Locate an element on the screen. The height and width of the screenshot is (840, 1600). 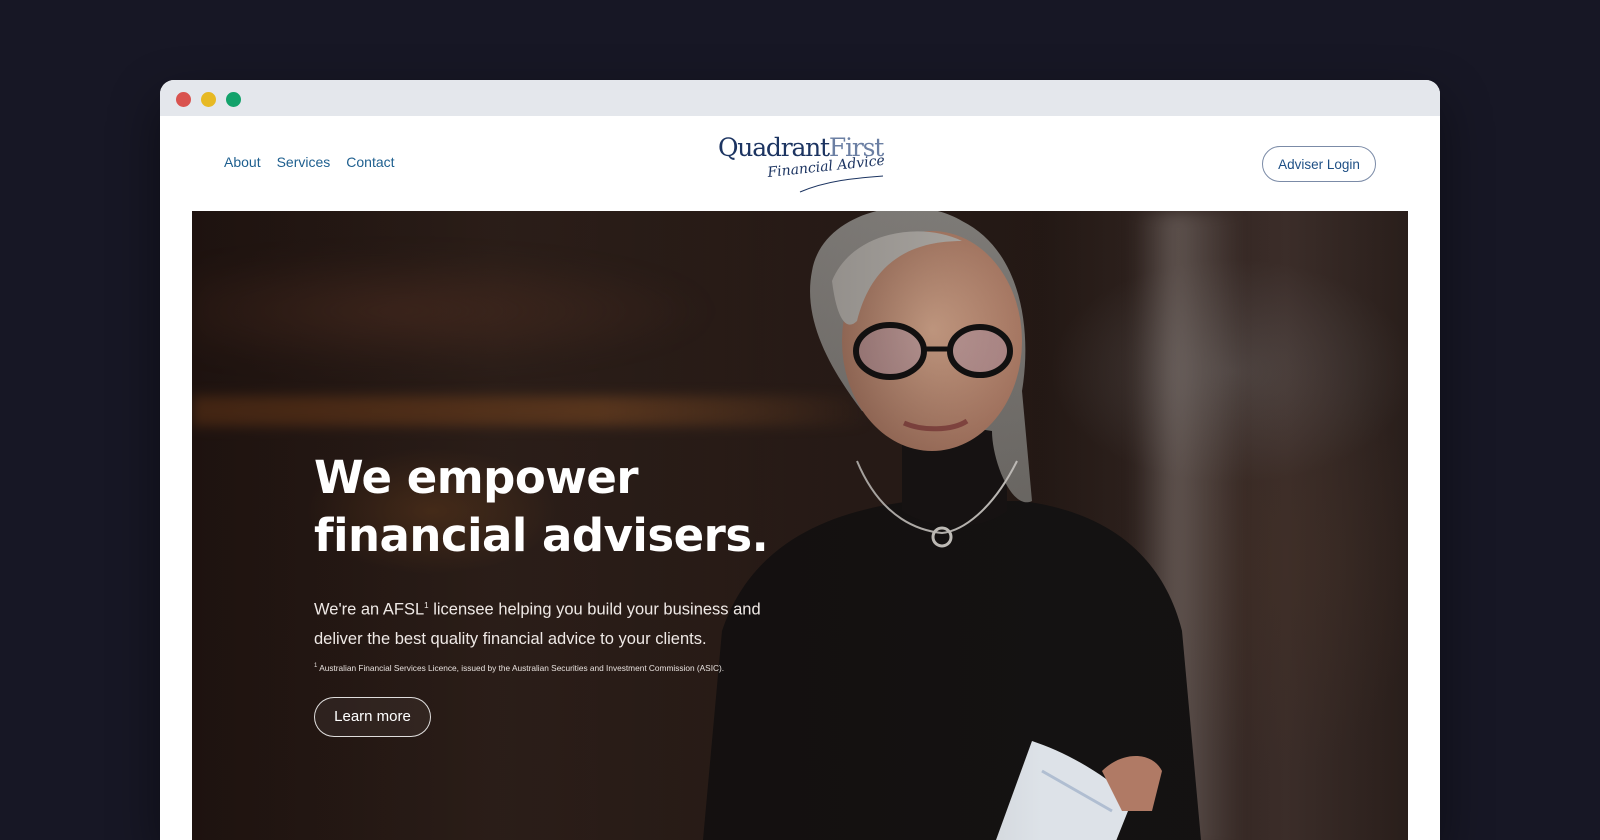
main-nav: About Services Contact is located at coordinates (309, 162).